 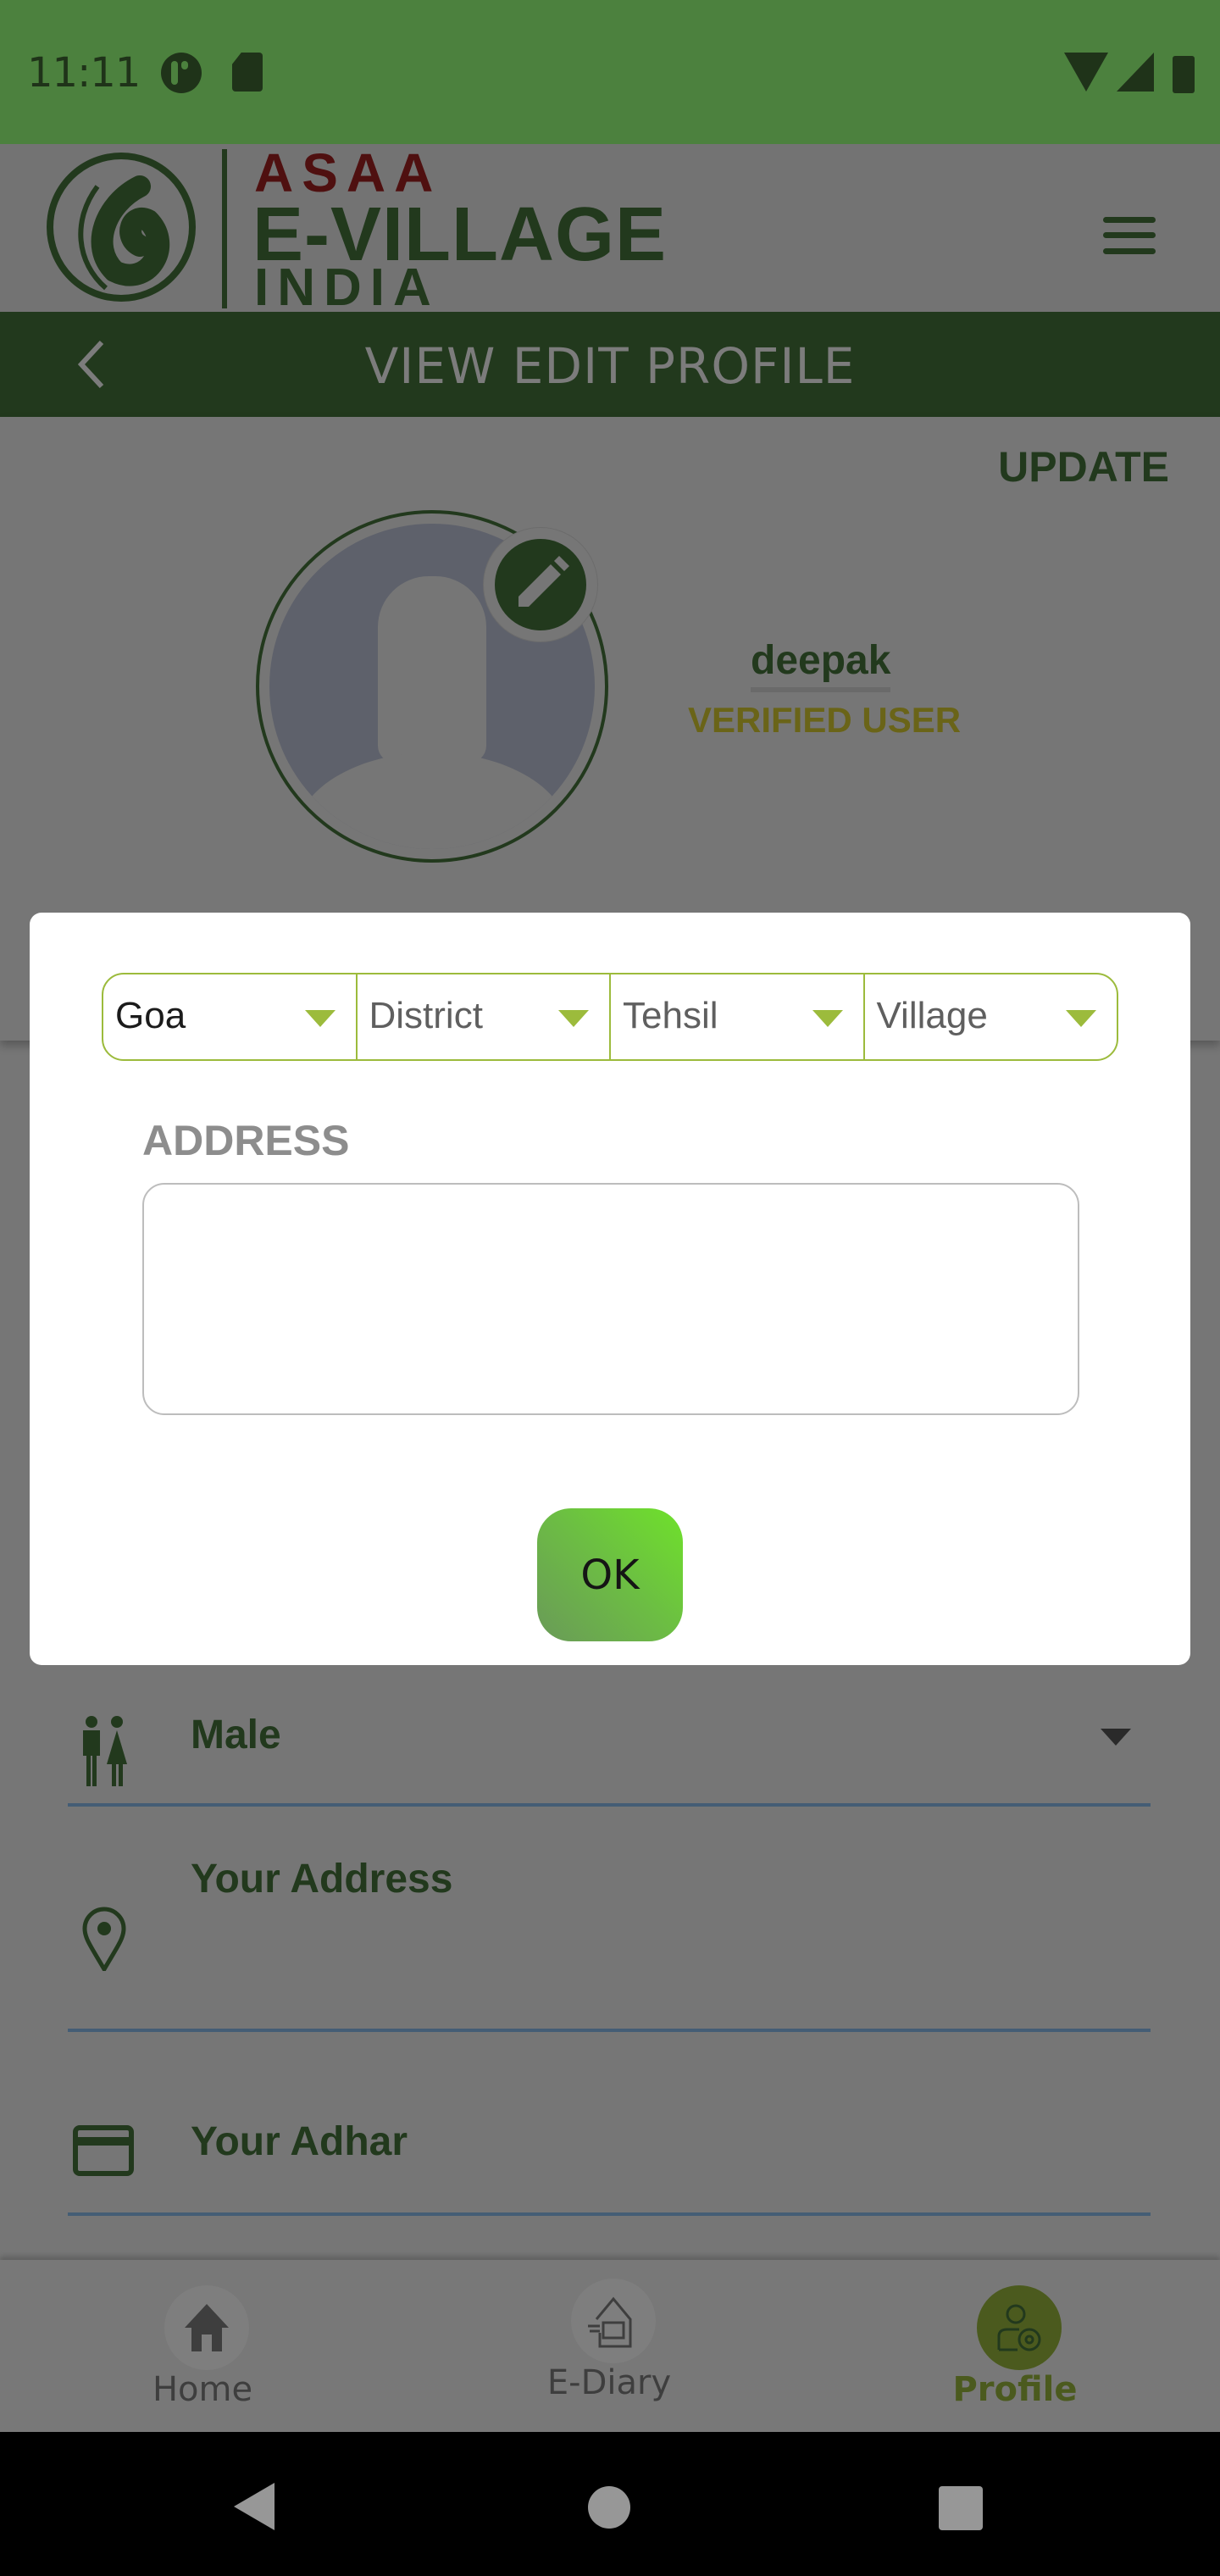 I want to click on gender-field: Male, so click(x=610, y=1754).